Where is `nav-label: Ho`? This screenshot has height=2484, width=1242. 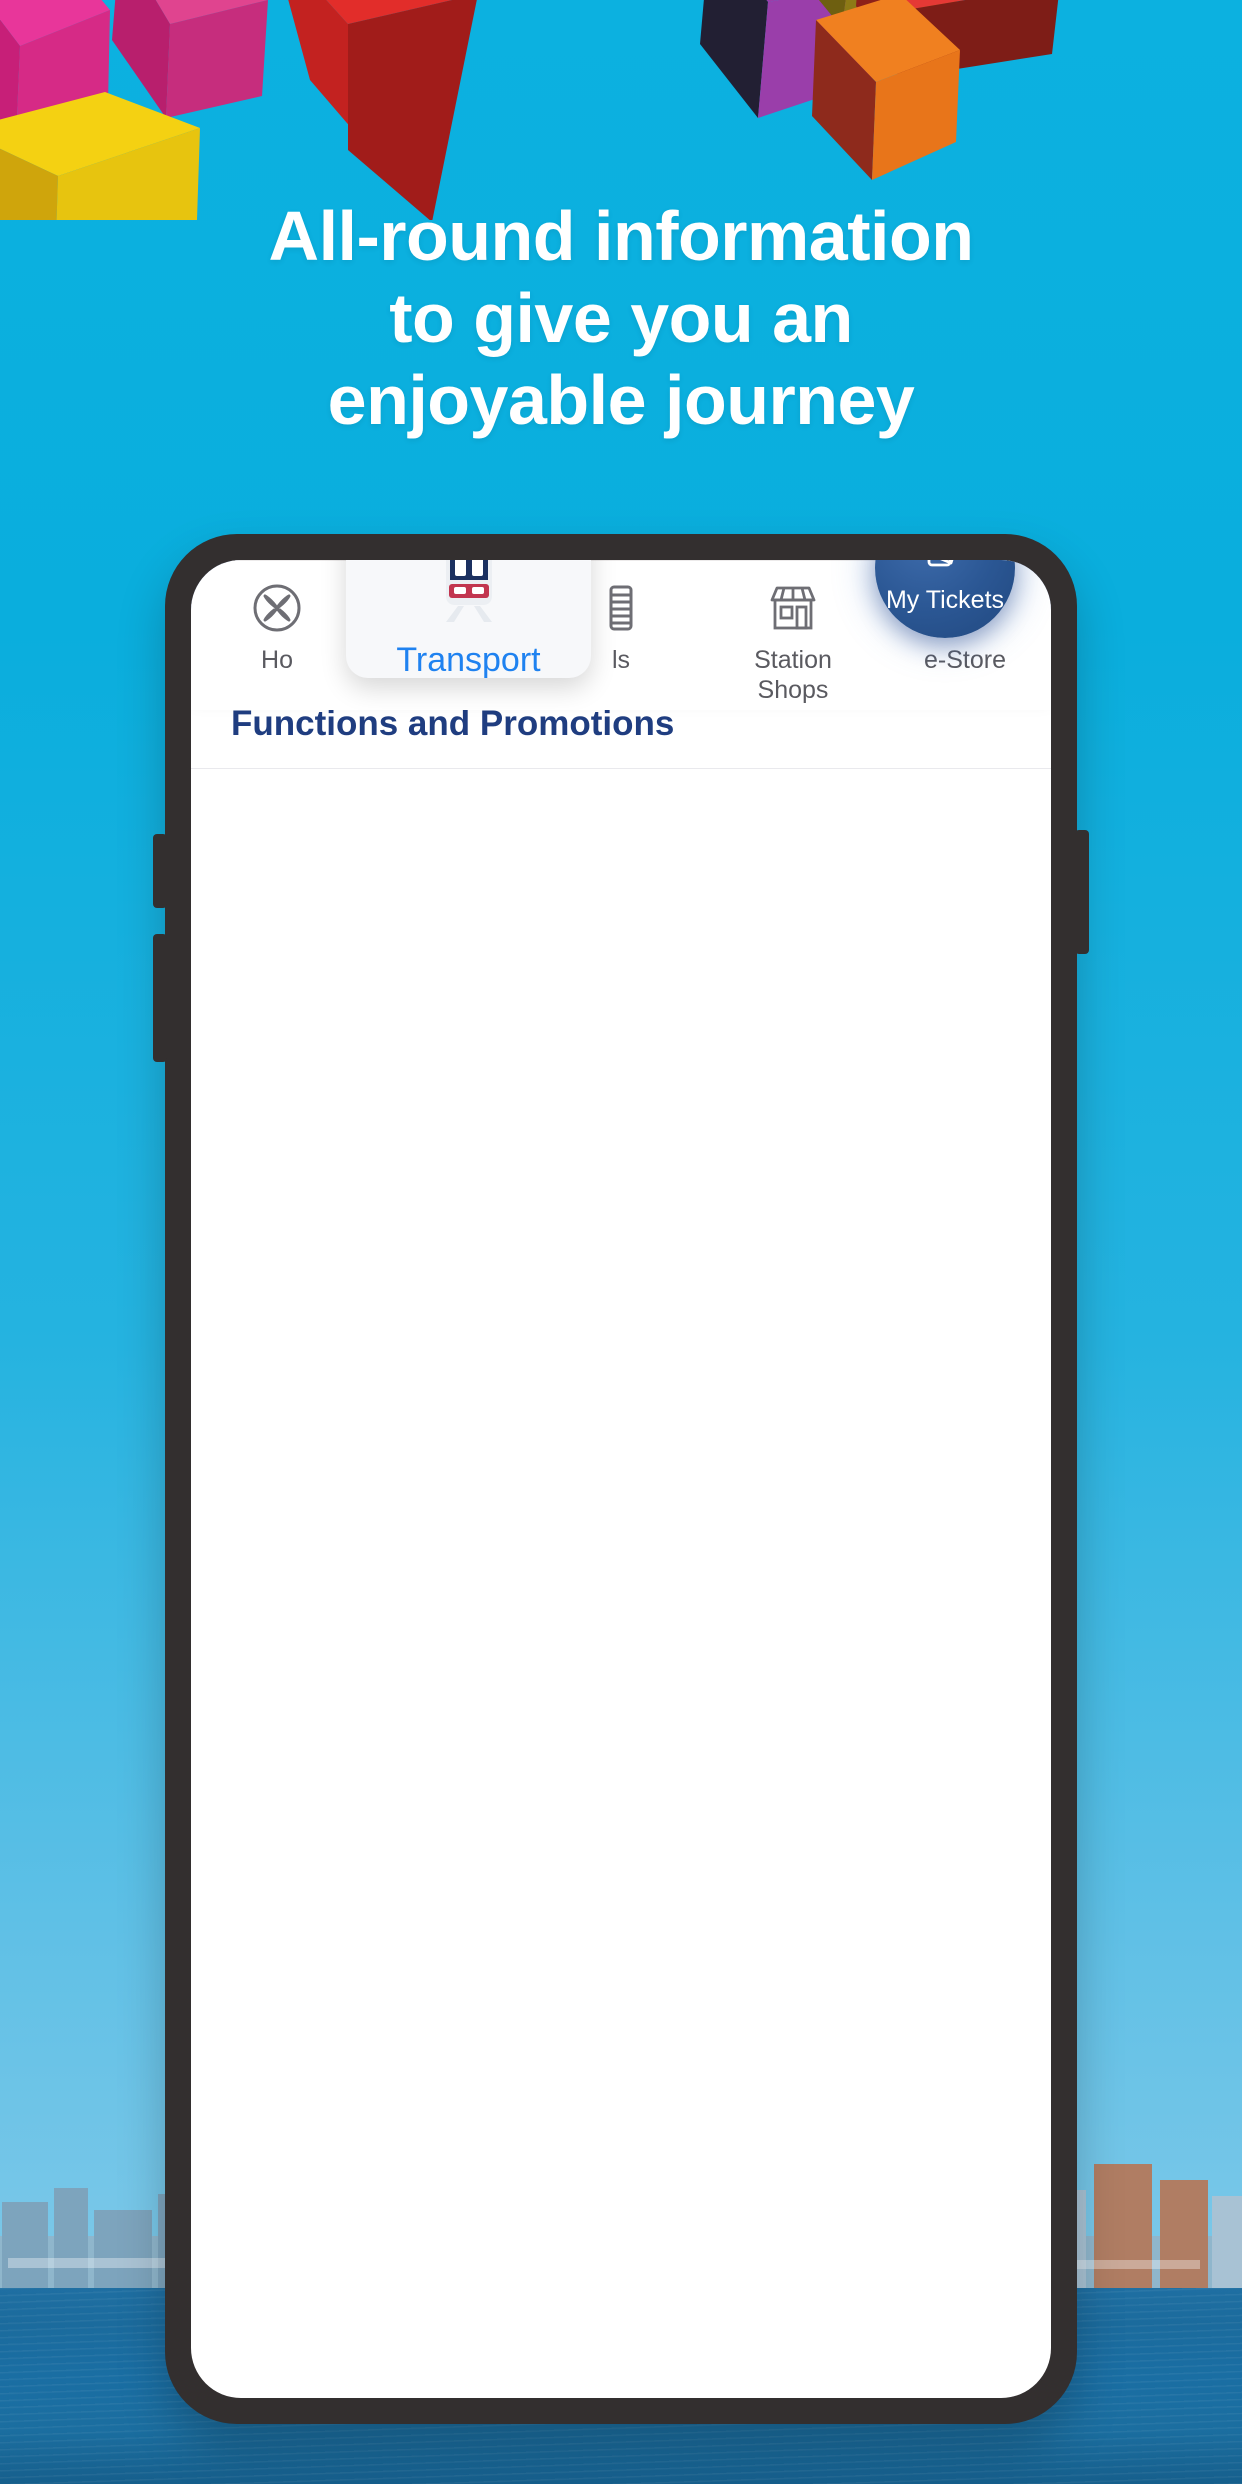
nav-label: Ho is located at coordinates (277, 660).